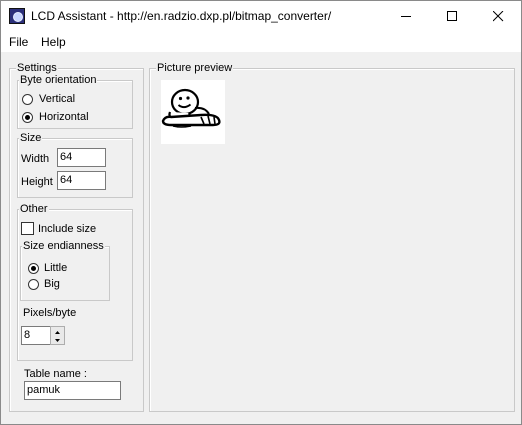 The height and width of the screenshot is (425, 522). What do you see at coordinates (52, 284) in the screenshot?
I see `big-label: Big` at bounding box center [52, 284].